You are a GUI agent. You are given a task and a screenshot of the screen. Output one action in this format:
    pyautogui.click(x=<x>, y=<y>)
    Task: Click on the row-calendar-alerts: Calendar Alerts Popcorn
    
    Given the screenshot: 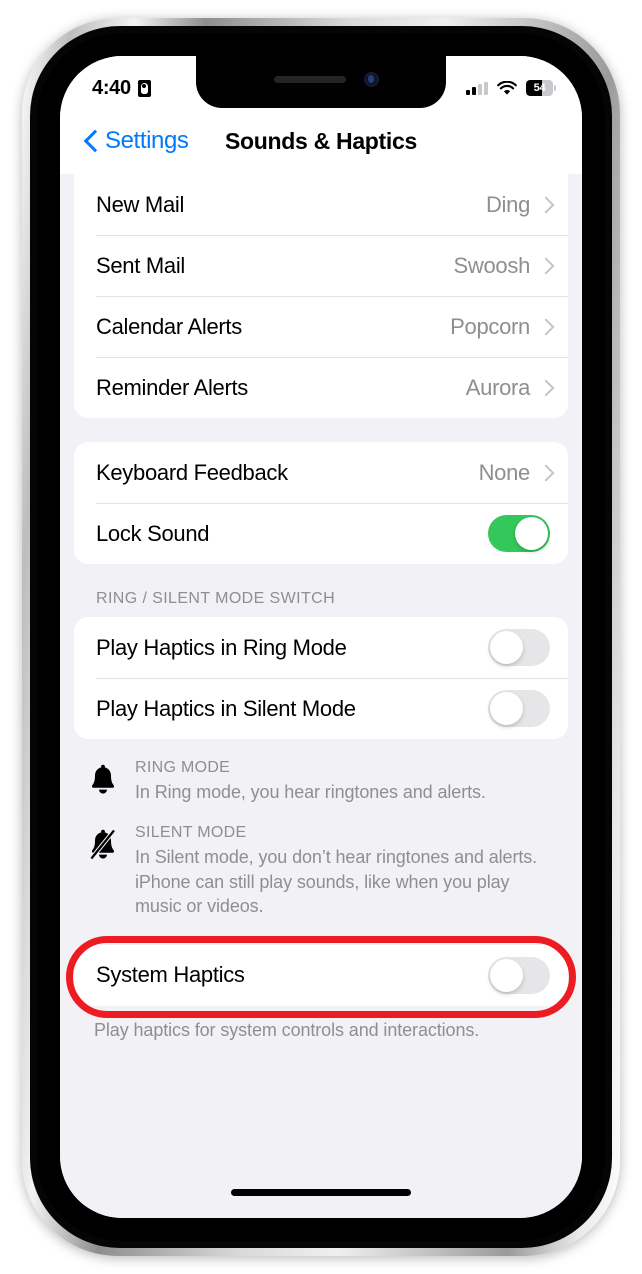 What is the action you would take?
    pyautogui.click(x=321, y=326)
    